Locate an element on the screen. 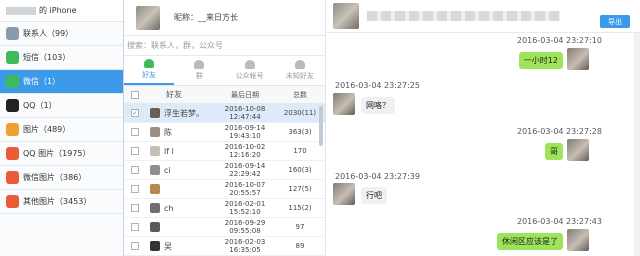  table-row: ✓ 浮生若梦。 2016-10-08 12:47:44 2030(11) is located at coordinates (224, 113).